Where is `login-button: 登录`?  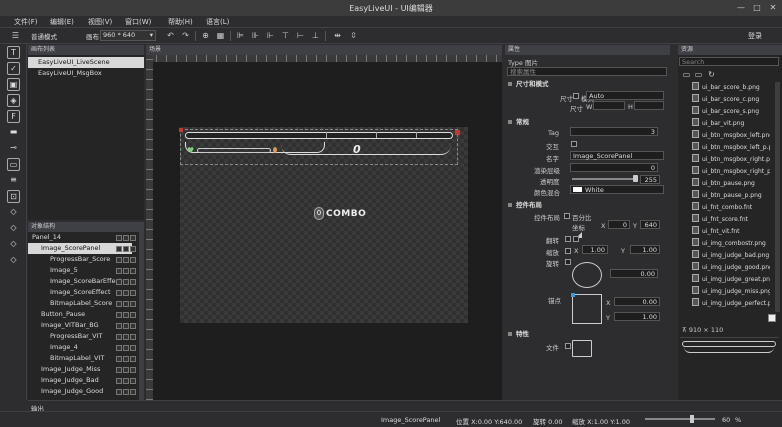
login-button: 登录 is located at coordinates (755, 36).